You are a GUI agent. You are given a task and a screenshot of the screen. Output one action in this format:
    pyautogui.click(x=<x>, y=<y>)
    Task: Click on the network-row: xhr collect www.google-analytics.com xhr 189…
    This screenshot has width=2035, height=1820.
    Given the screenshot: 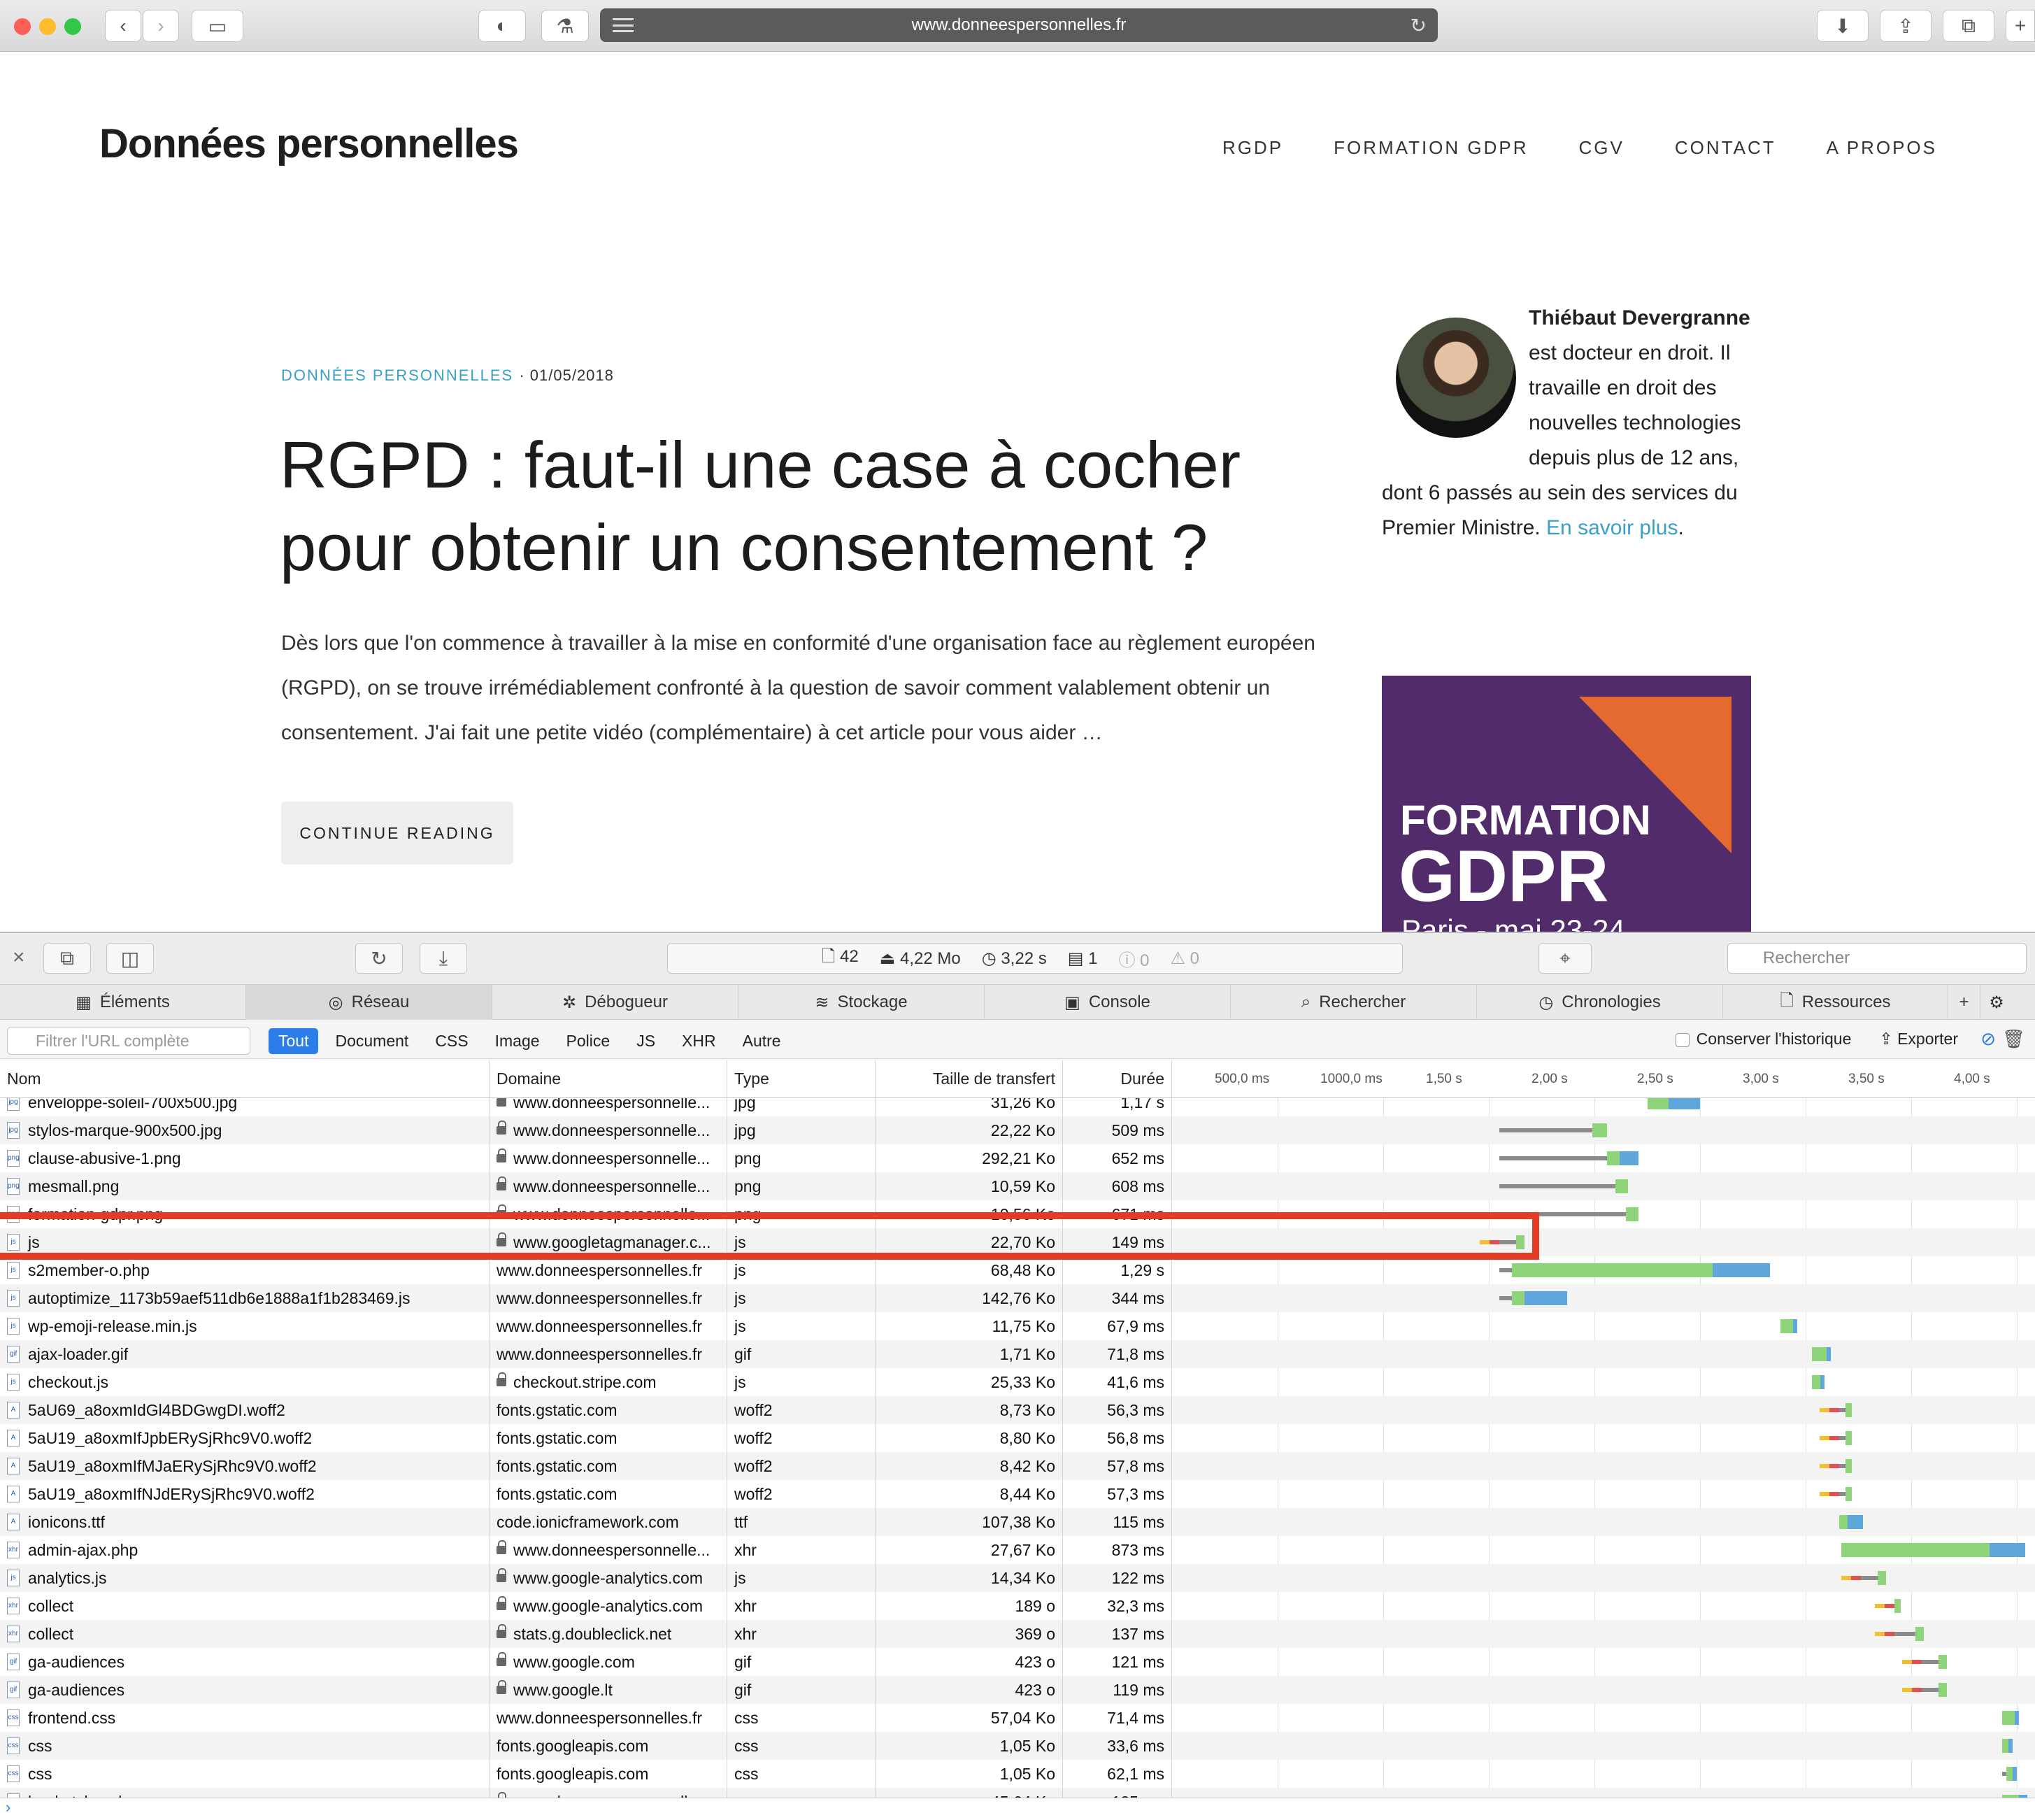 What is the action you would take?
    pyautogui.click(x=1017, y=1606)
    